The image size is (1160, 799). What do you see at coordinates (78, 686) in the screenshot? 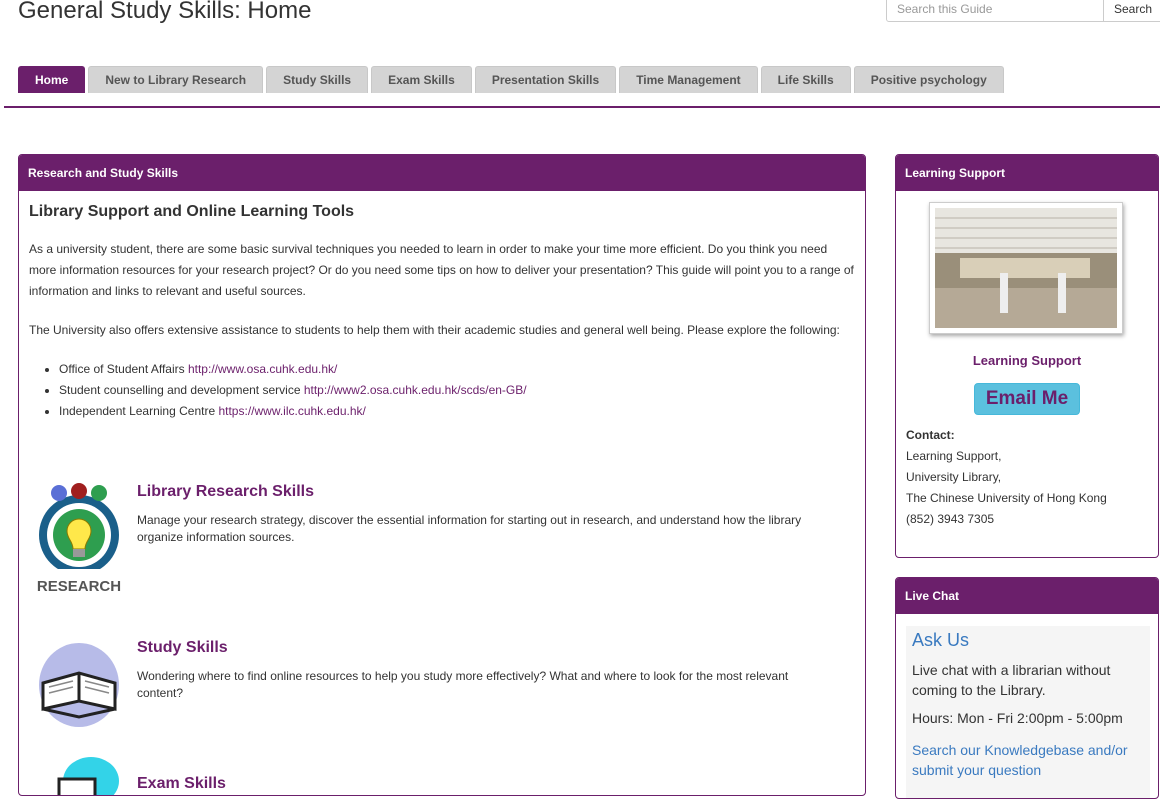
I see `book-icon` at bounding box center [78, 686].